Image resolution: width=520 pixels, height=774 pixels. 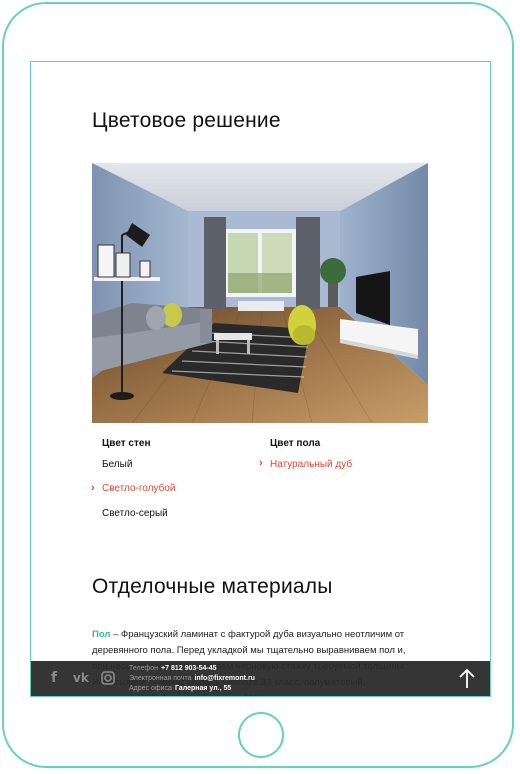 What do you see at coordinates (212, 586) in the screenshot?
I see `section-title-finishing-materials: Отделочные материалы` at bounding box center [212, 586].